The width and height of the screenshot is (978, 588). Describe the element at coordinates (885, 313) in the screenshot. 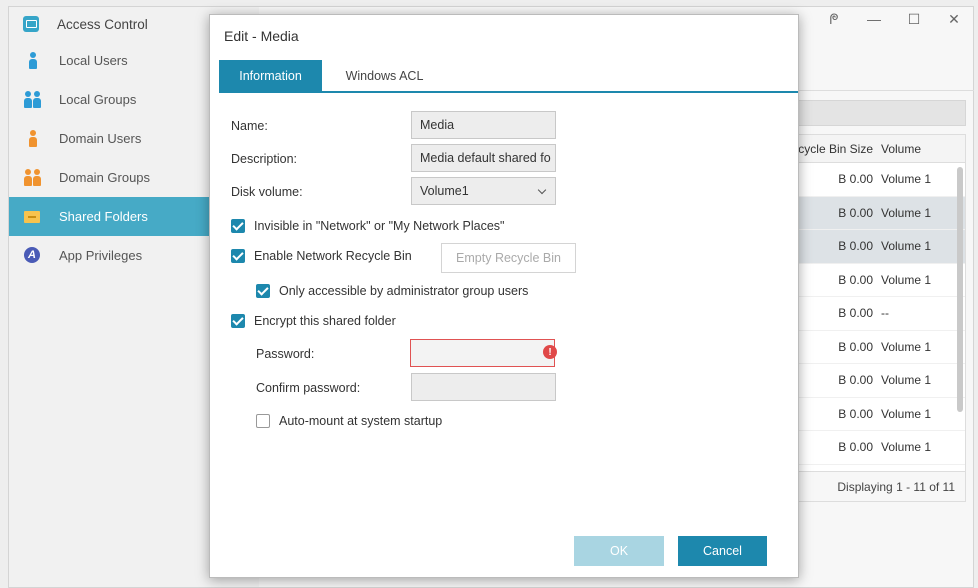

I see `cell-volume: --` at that location.